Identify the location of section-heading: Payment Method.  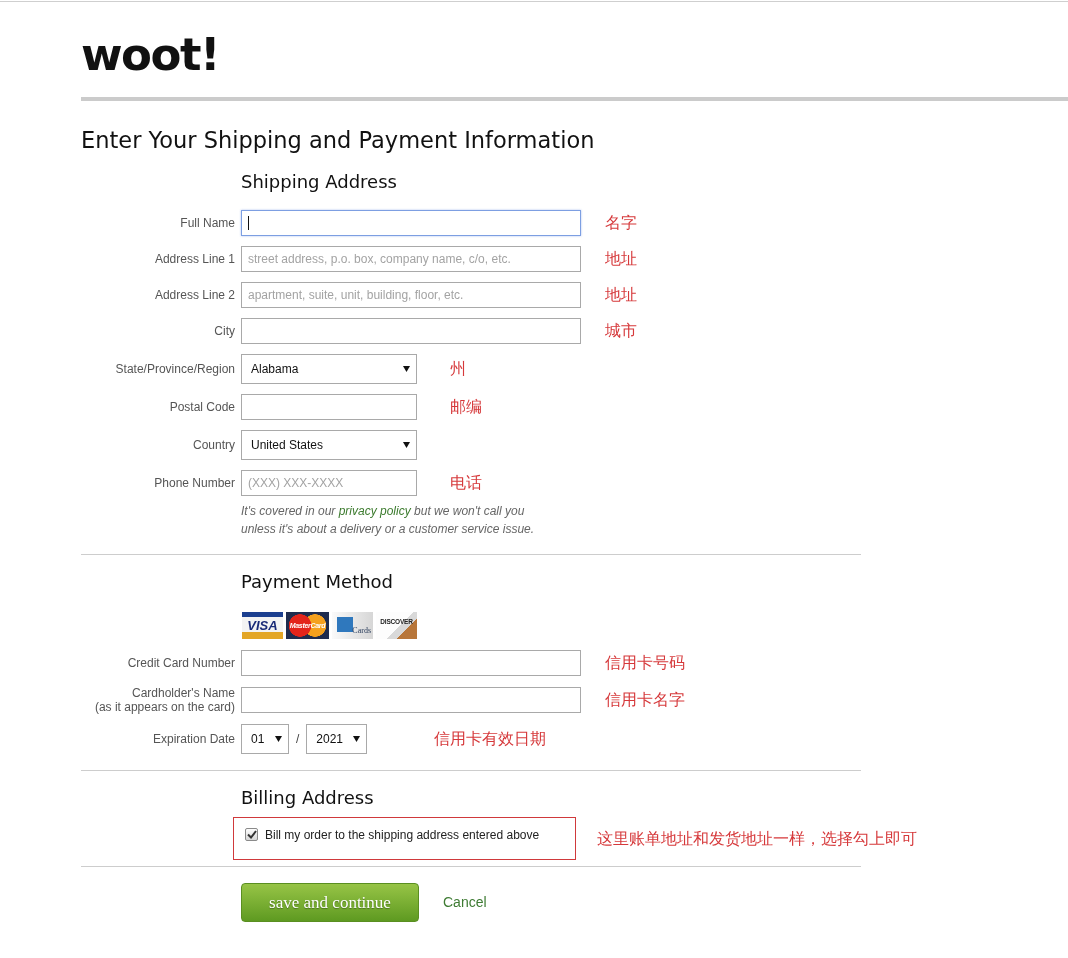
(317, 582).